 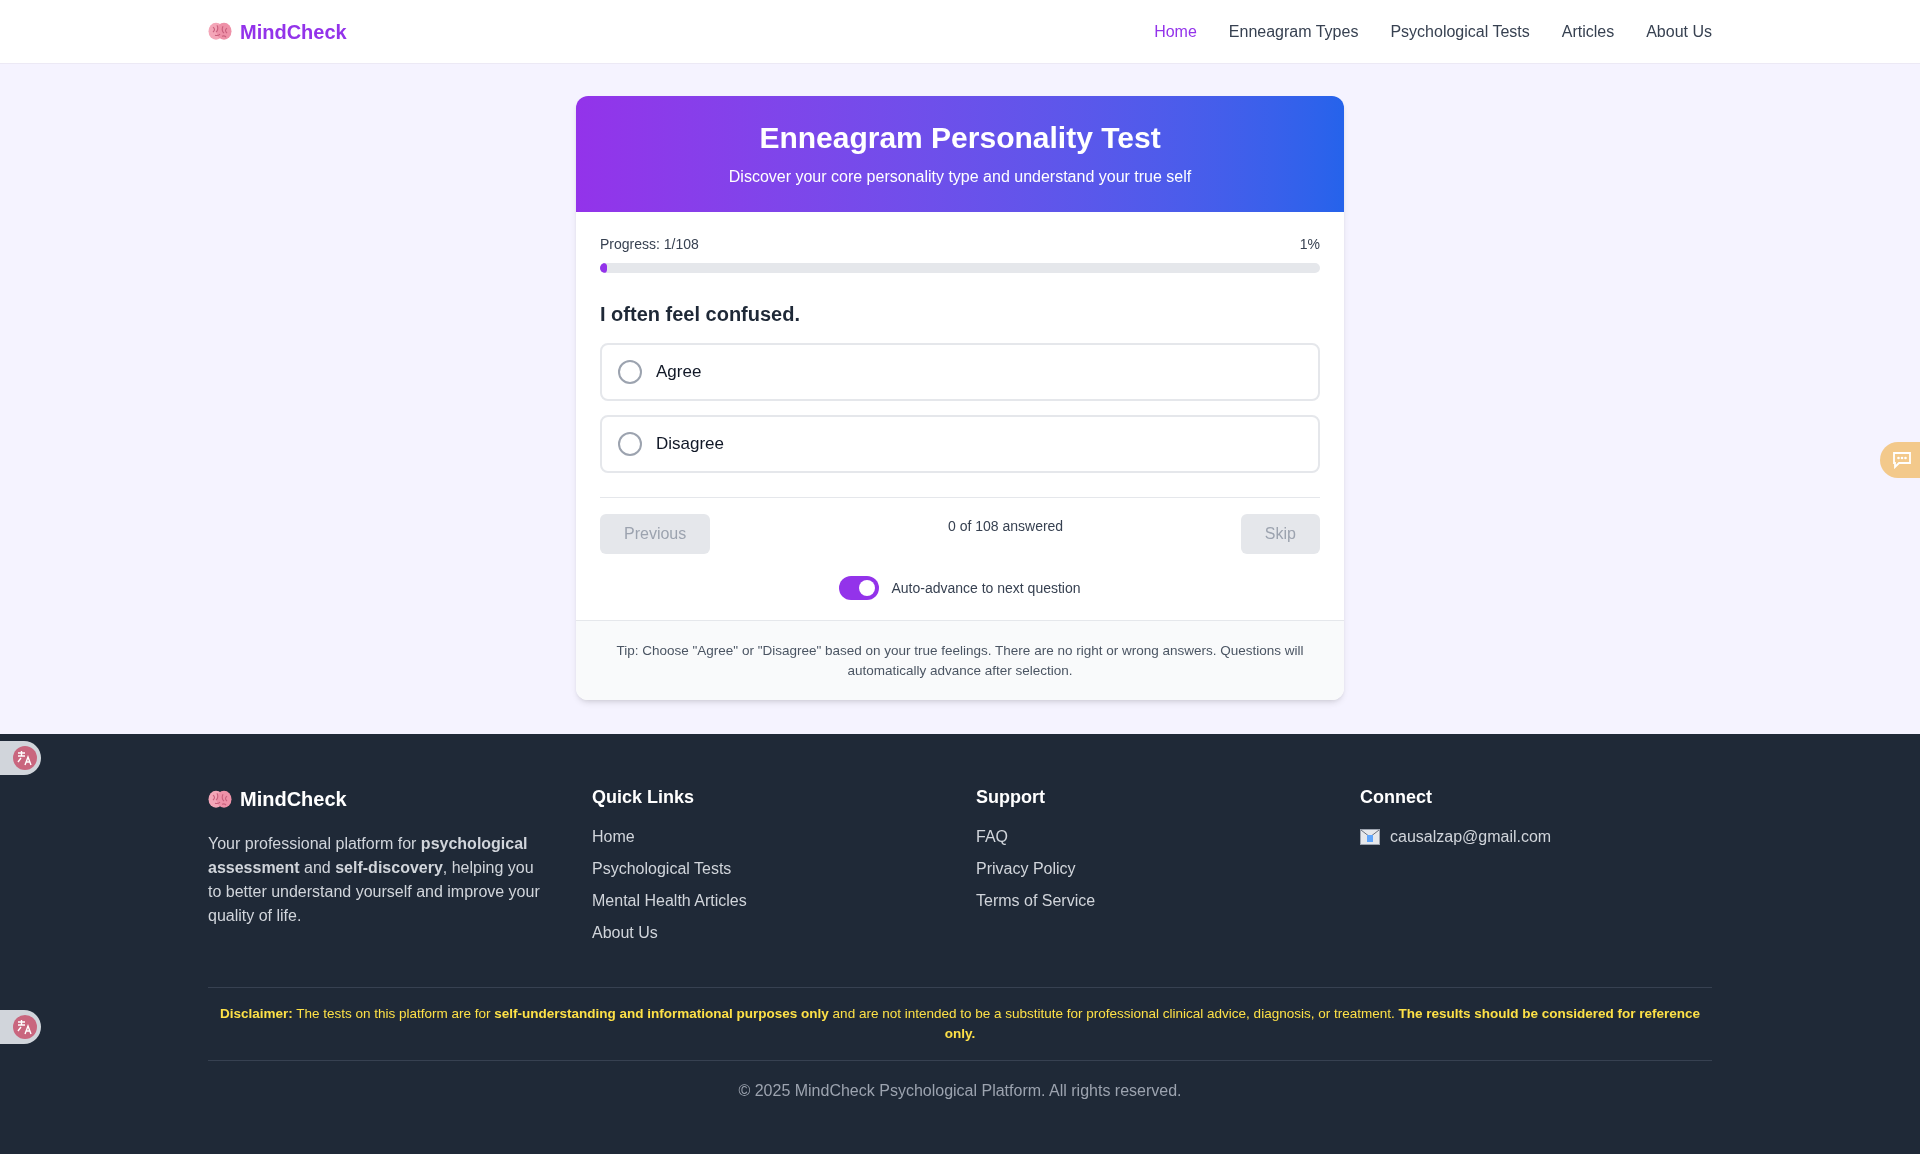 I want to click on envelope-icon, so click(x=1370, y=837).